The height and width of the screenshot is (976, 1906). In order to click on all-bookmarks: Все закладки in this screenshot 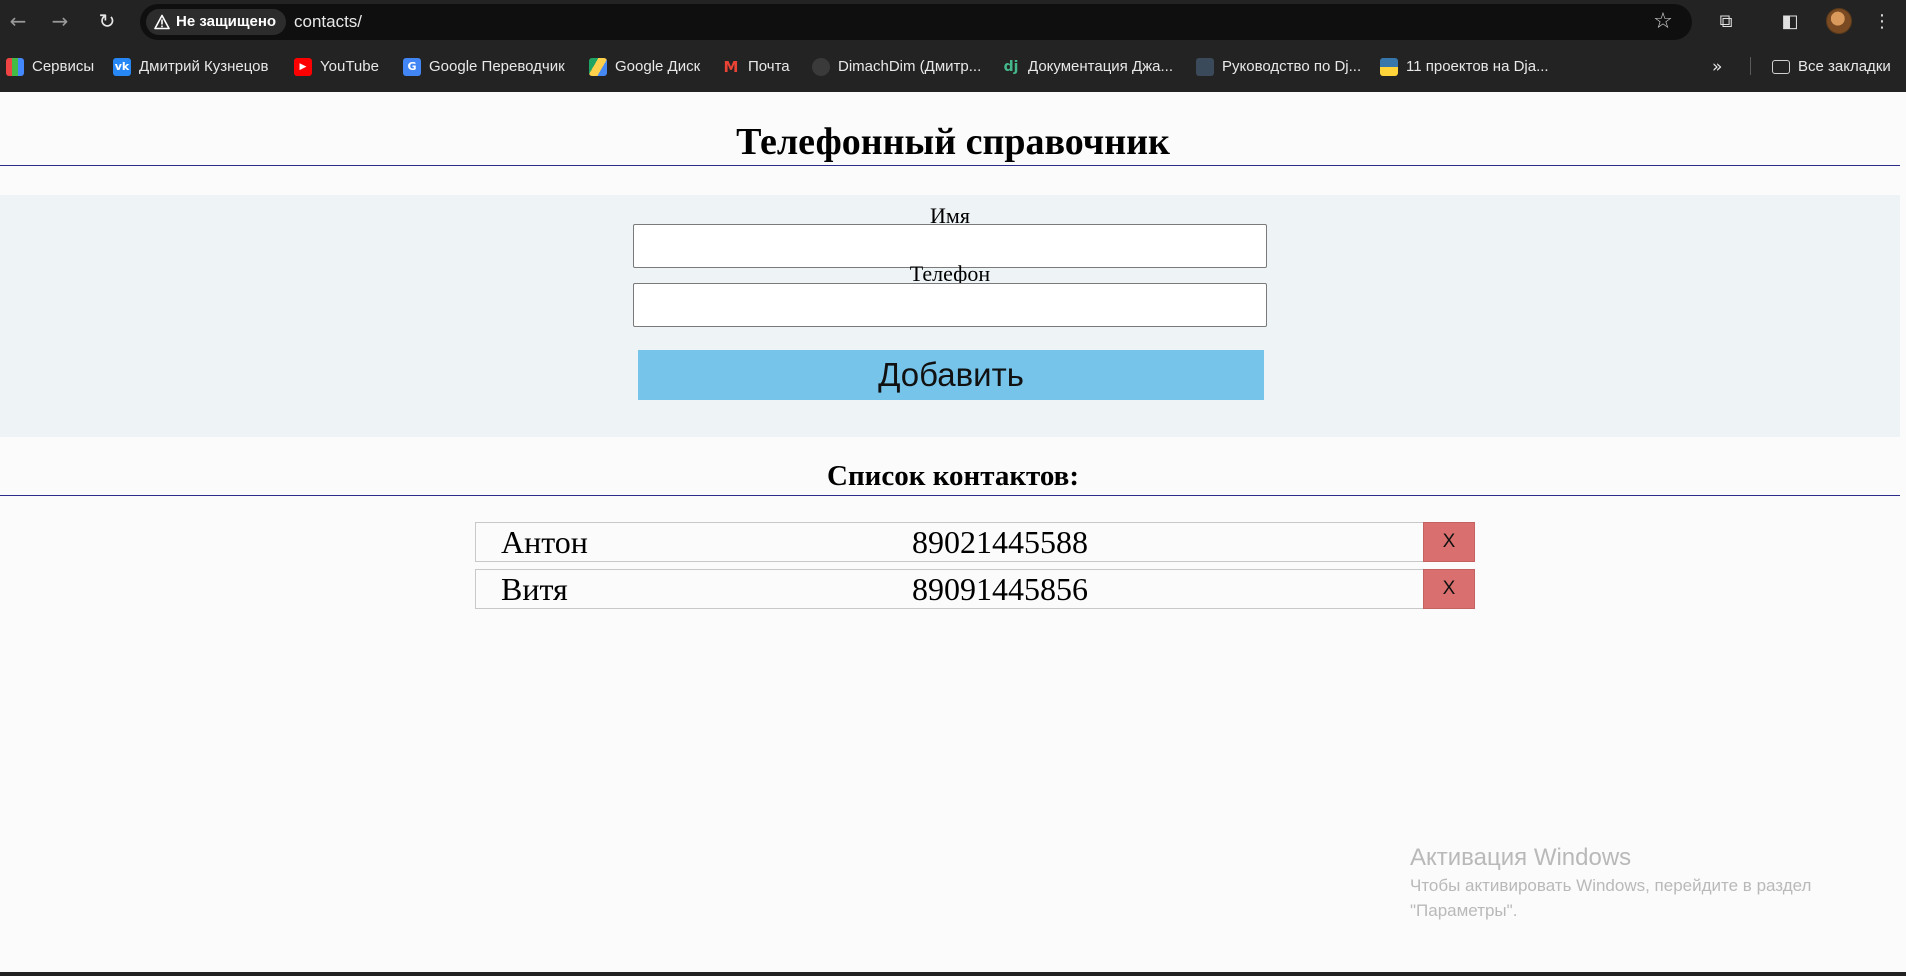, I will do `click(1831, 67)`.